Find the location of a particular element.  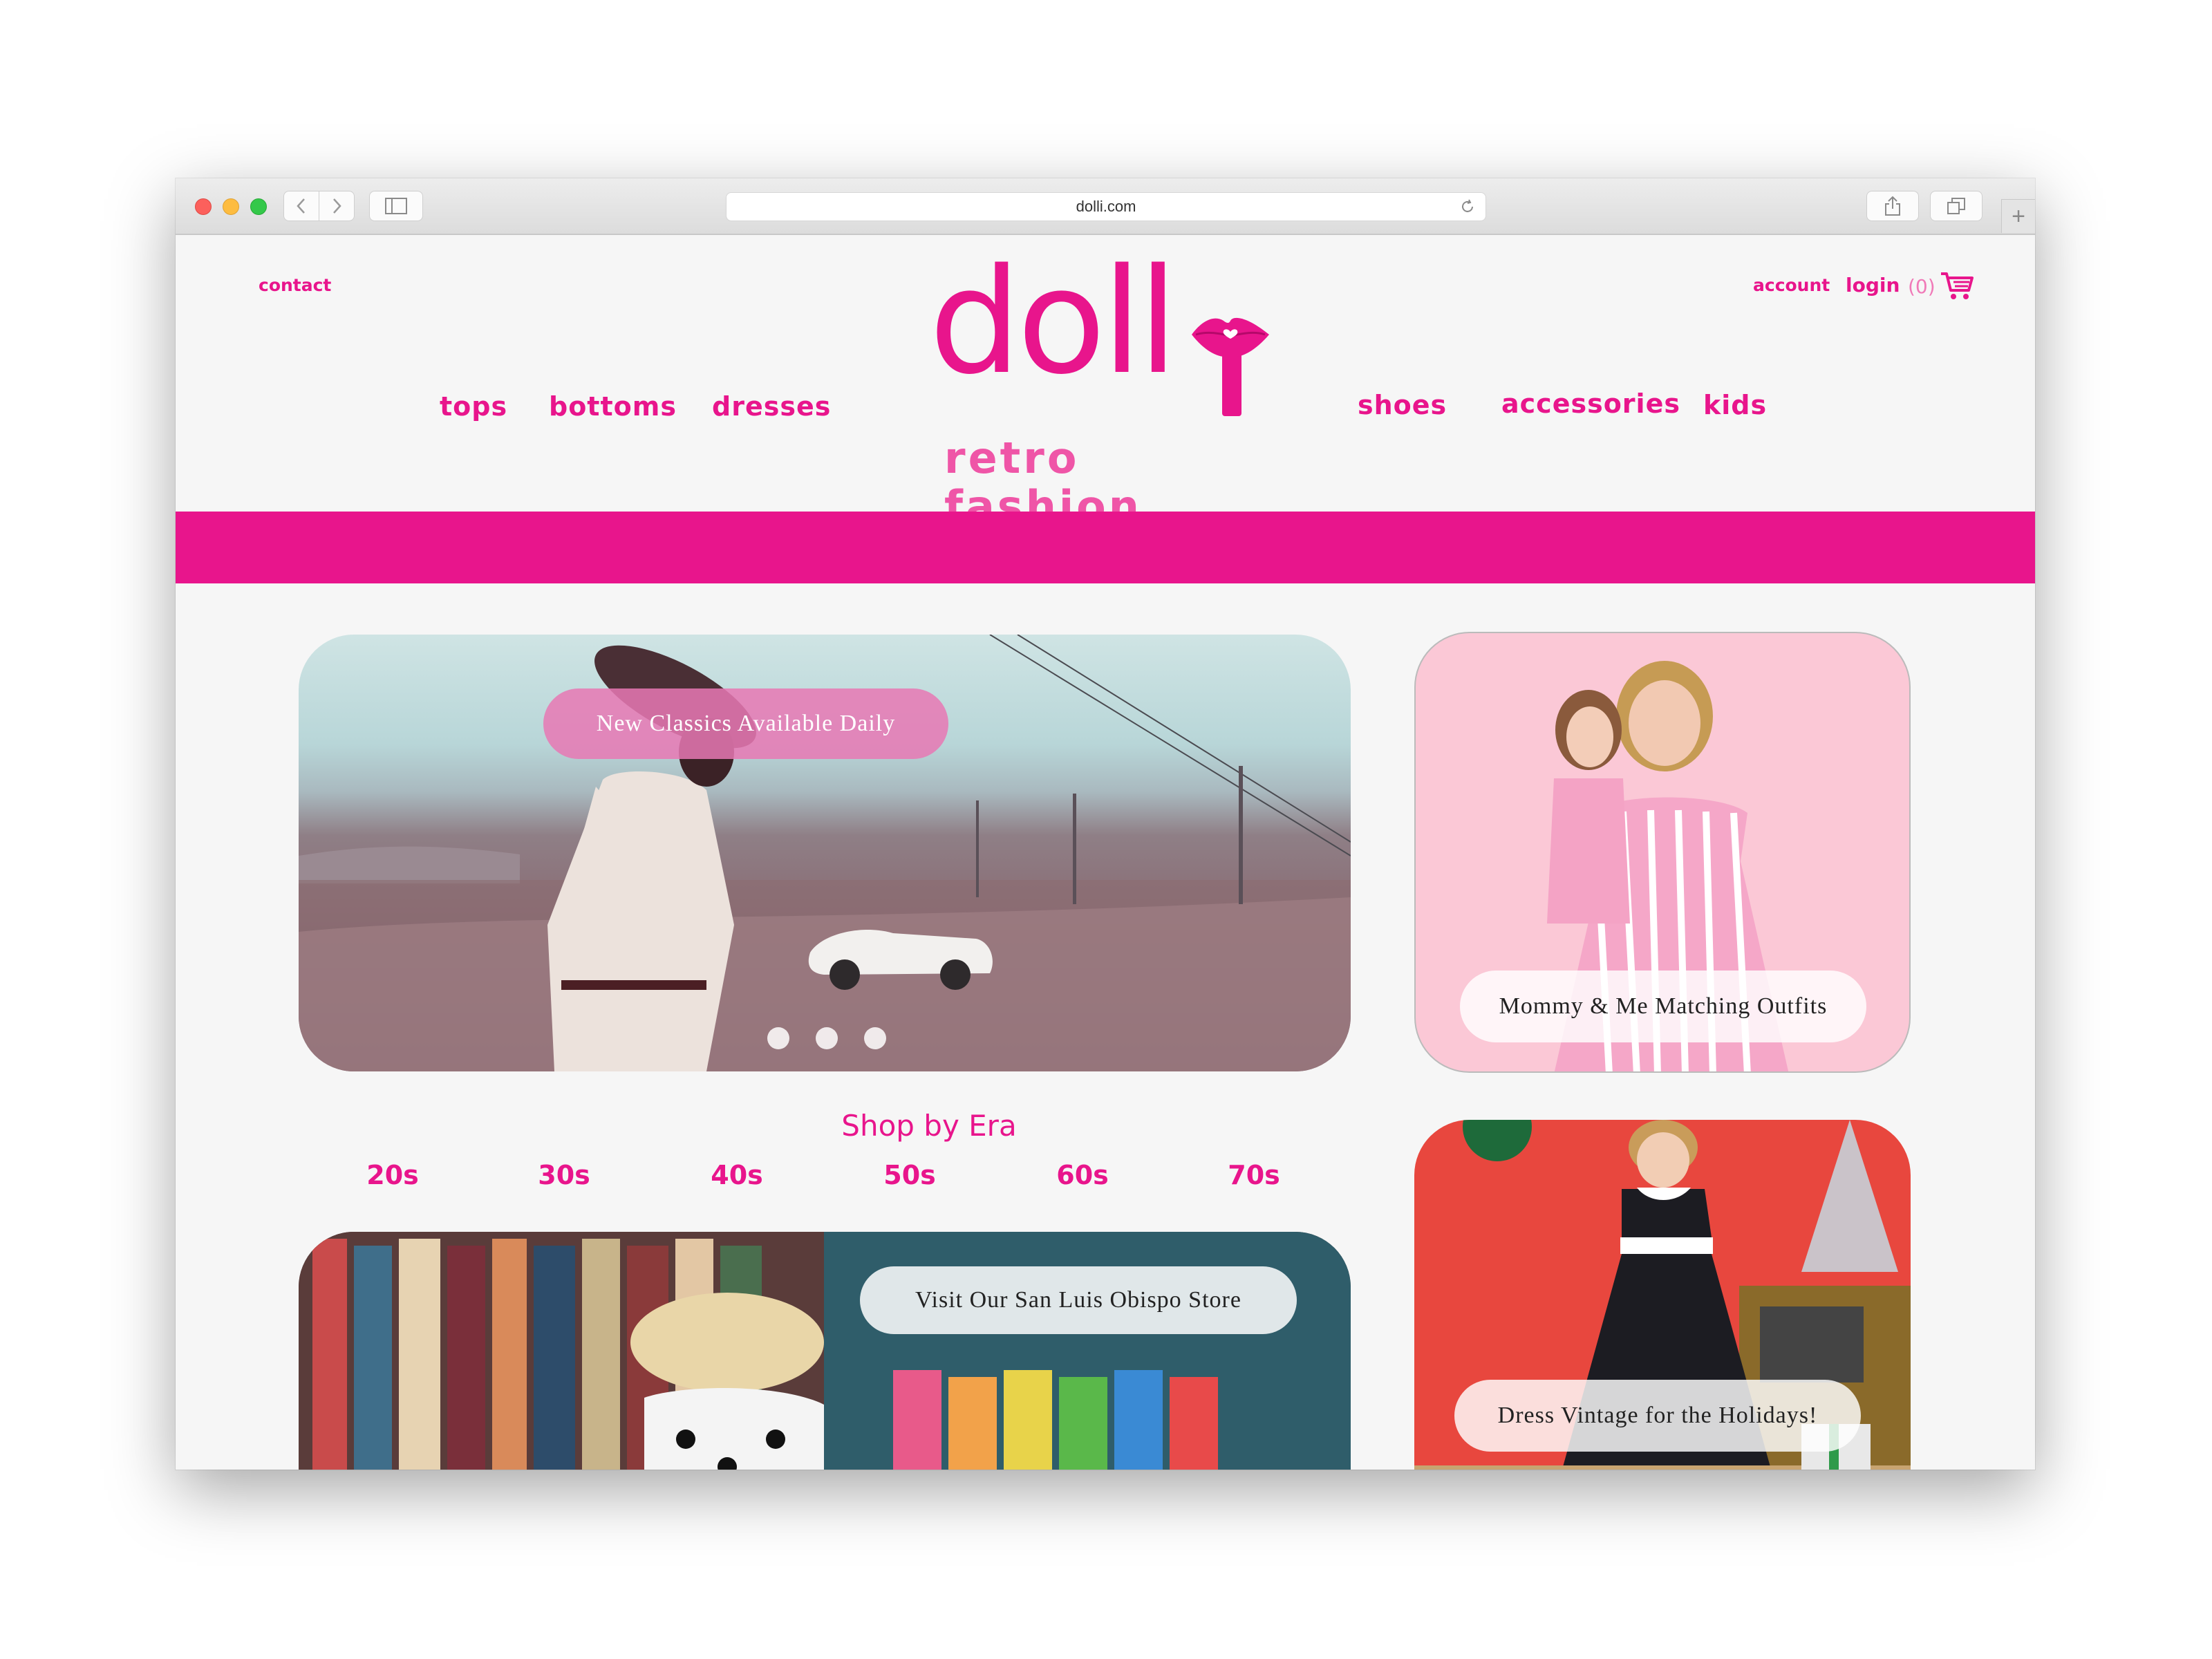

hero-caption-pill: New Classics Available Daily is located at coordinates (746, 723).